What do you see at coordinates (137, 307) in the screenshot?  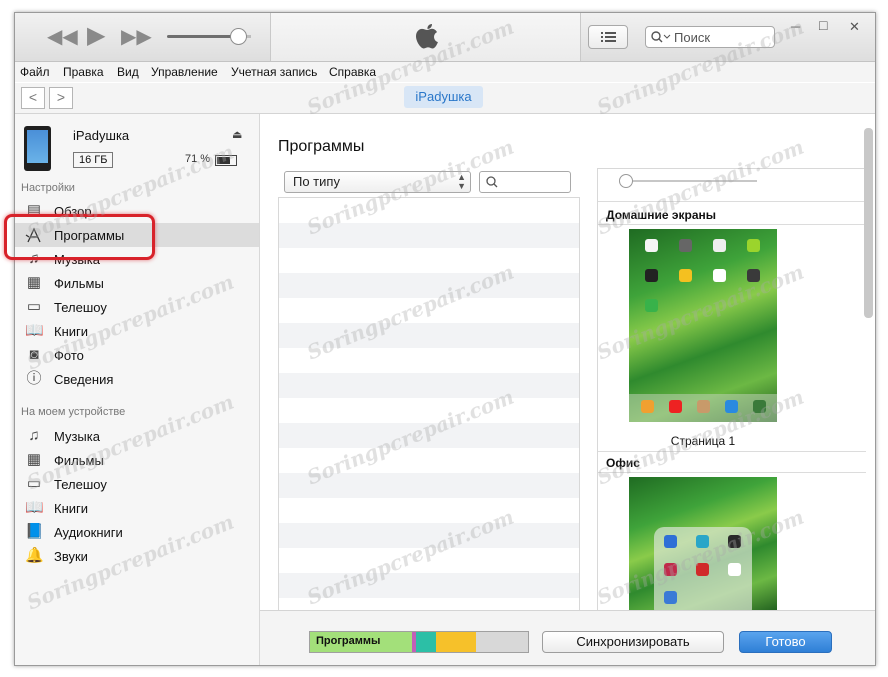 I see `sidebar-item-tvshows: ▭ Телешоу` at bounding box center [137, 307].